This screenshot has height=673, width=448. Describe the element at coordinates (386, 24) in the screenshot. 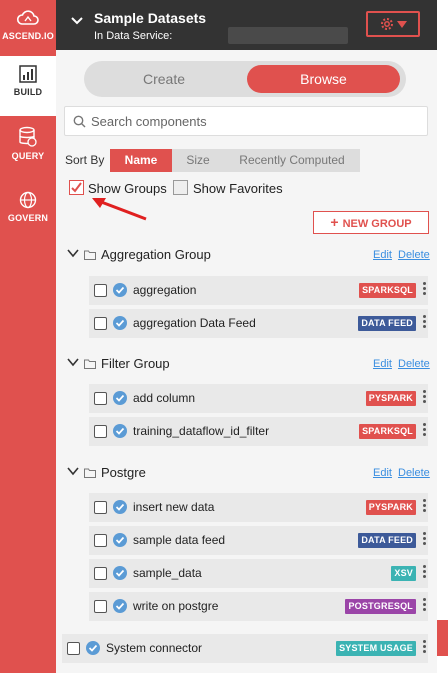

I see `gear-icon` at that location.